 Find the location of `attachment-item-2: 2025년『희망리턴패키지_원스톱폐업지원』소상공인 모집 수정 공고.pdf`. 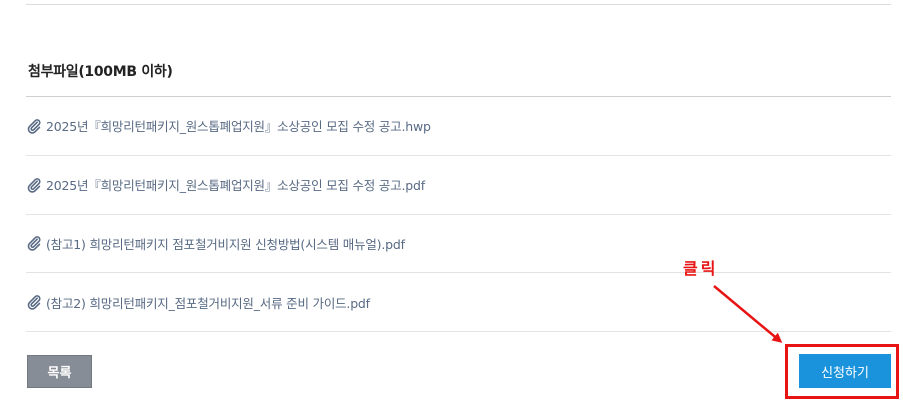

attachment-item-2: 2025년『희망리턴패키지_원스톱폐업지원』소상공인 모집 수정 공고.pdf is located at coordinates (458, 185).